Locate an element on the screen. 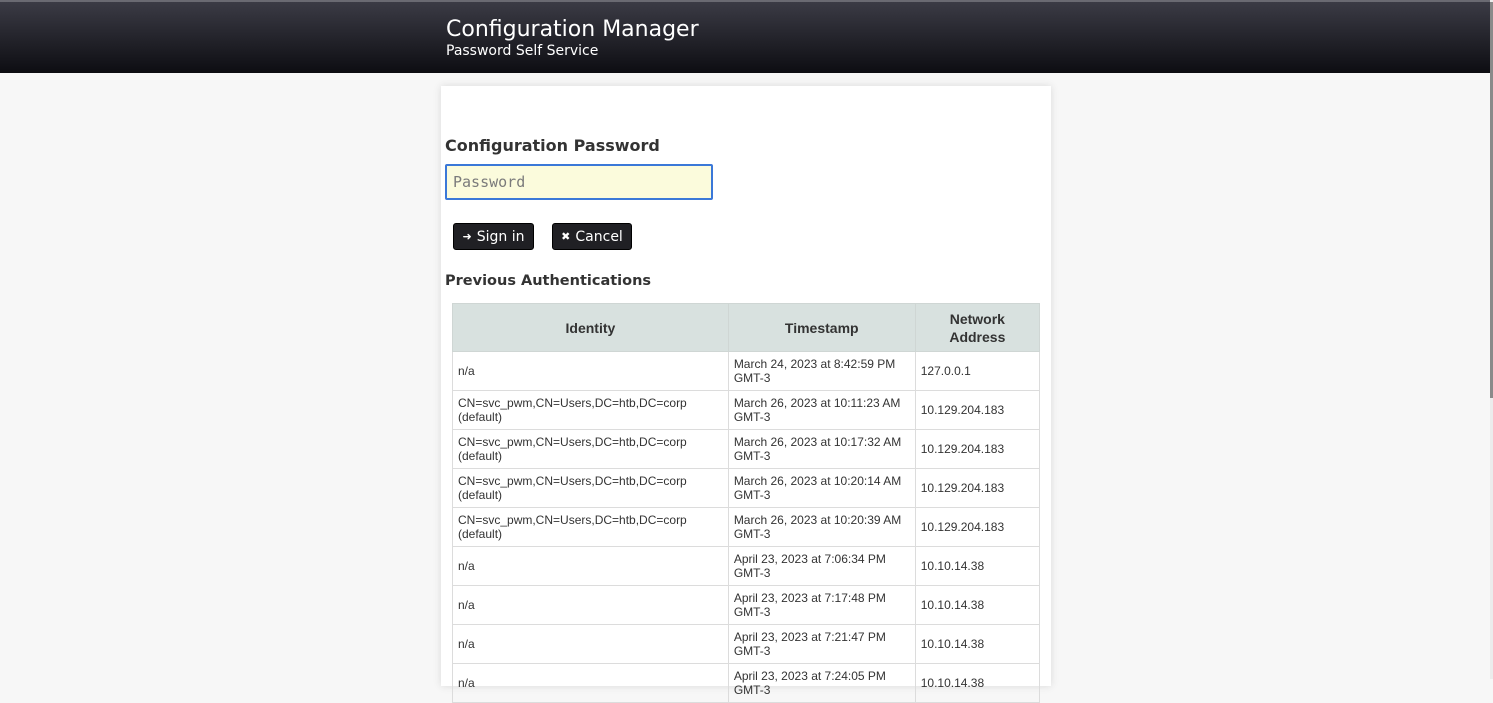 The width and height of the screenshot is (1493, 703). table-header-row: Identity Timestamp Network Address is located at coordinates (746, 327).